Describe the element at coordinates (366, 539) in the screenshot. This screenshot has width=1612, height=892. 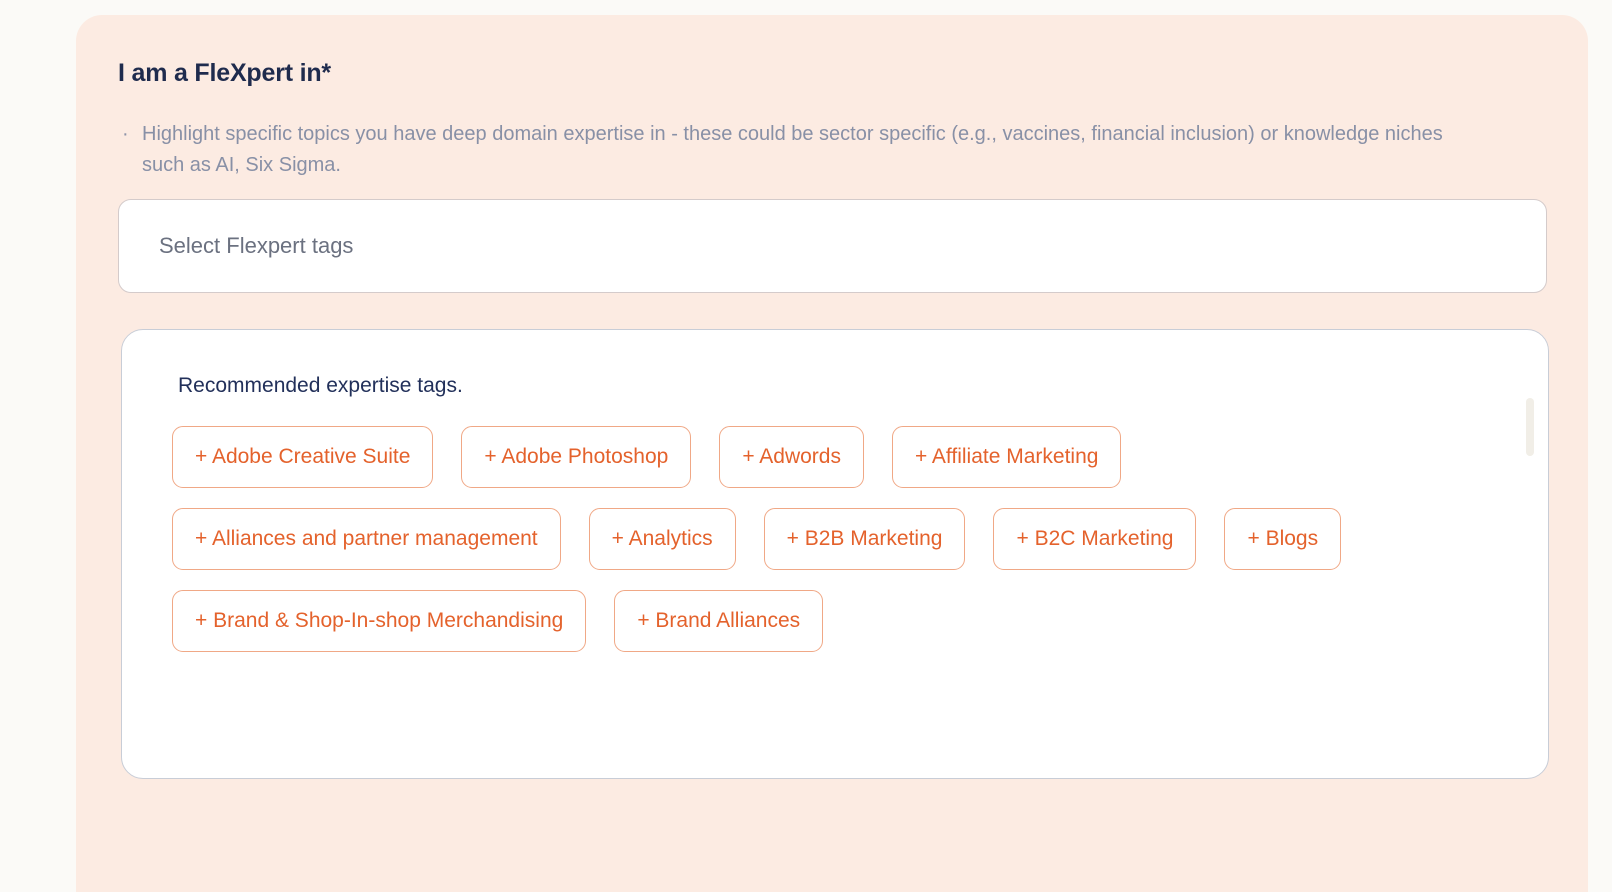
I see `recommended-tag-chip: + Alliances and partner management` at that location.